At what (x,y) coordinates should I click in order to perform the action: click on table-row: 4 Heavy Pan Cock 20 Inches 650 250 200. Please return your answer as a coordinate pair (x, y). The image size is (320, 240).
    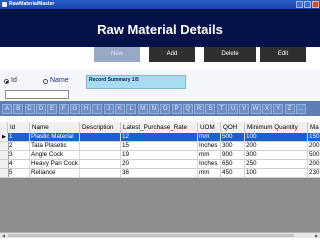
    Looking at the image, I should click on (160, 164).